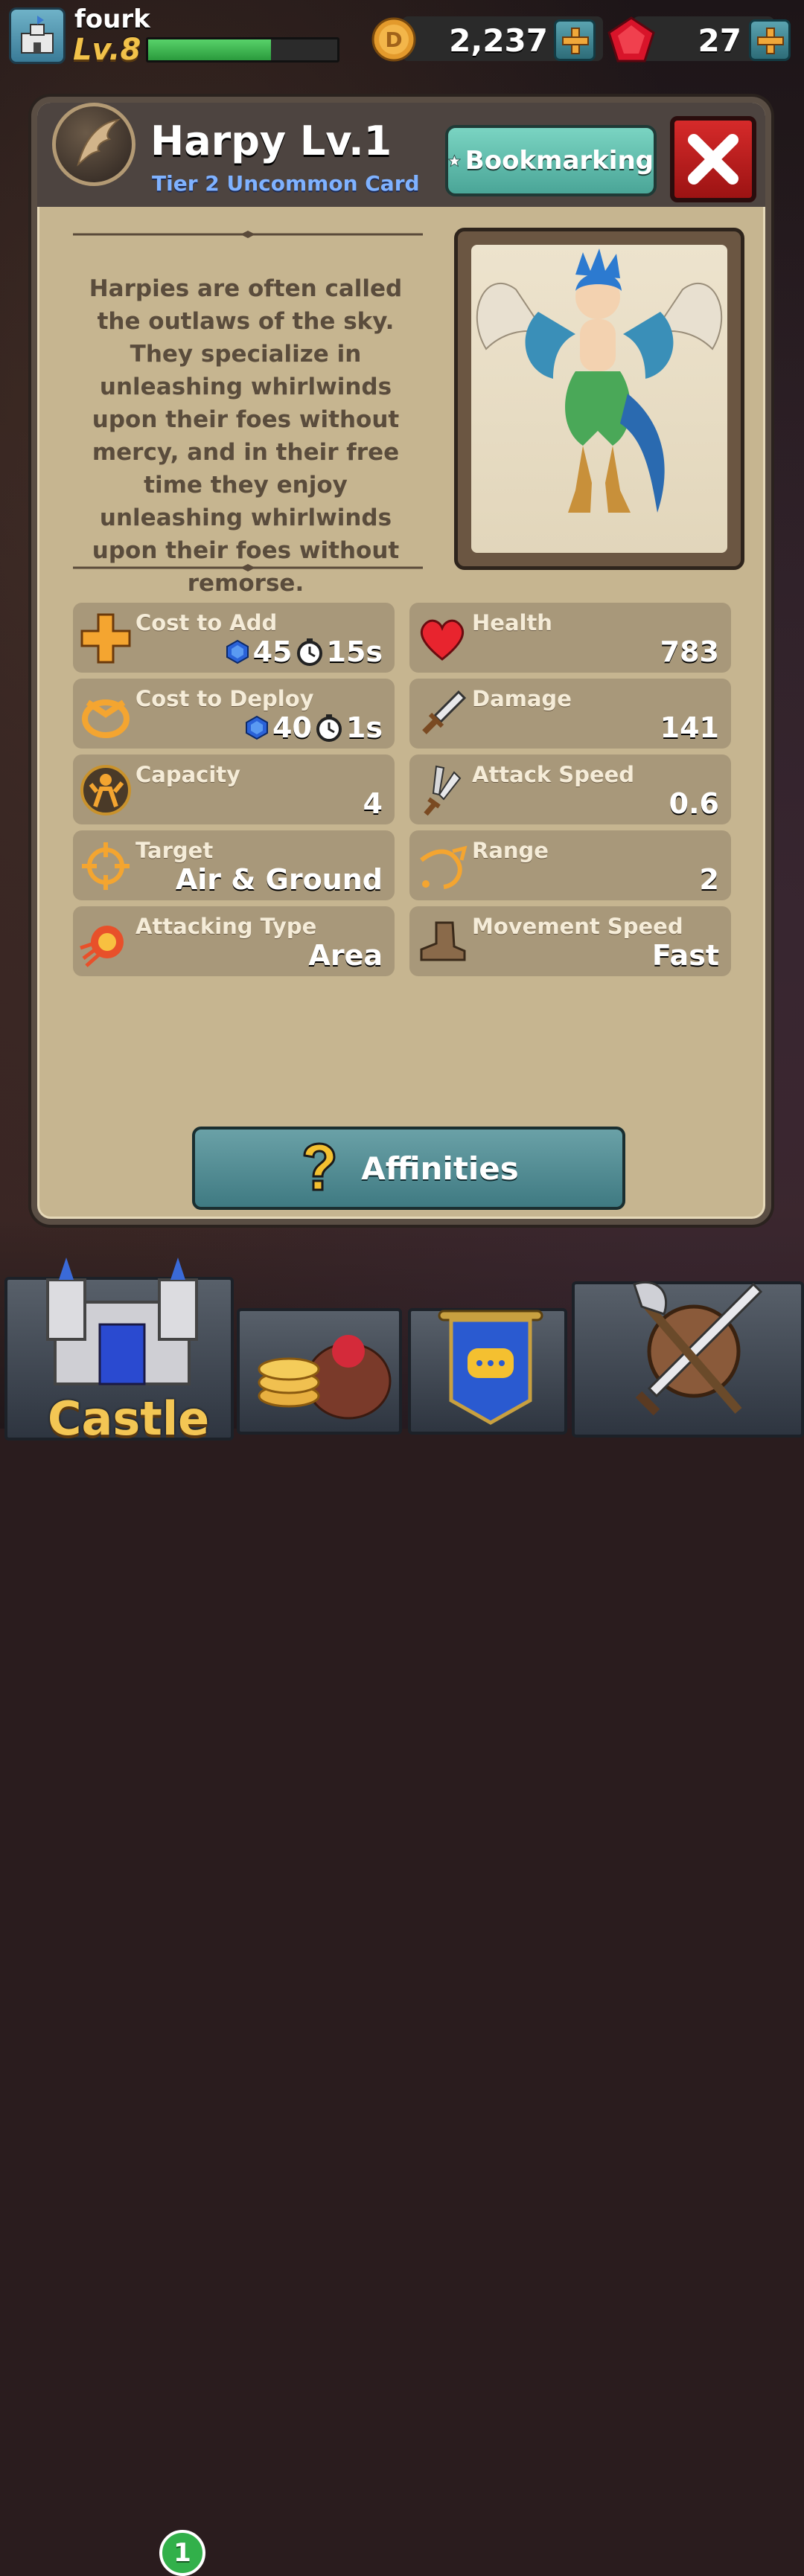 This screenshot has width=804, height=2576. What do you see at coordinates (106, 638) in the screenshot?
I see `plus-icon` at bounding box center [106, 638].